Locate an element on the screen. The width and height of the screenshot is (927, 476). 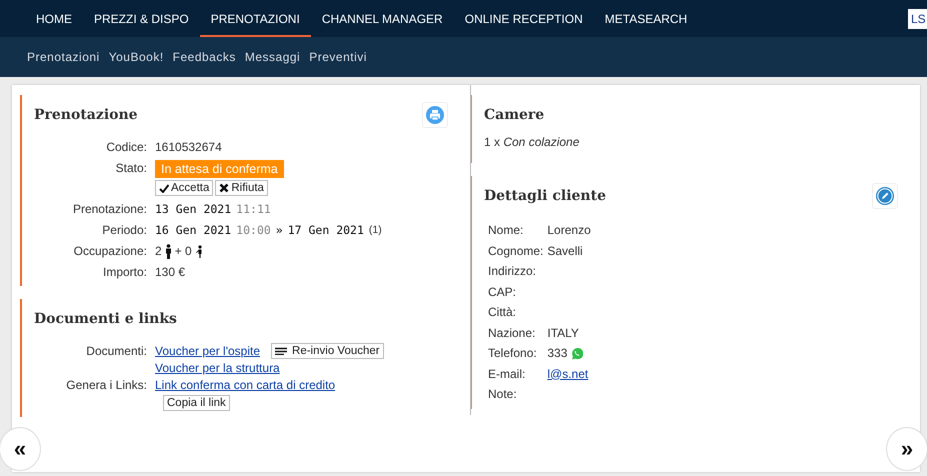
time-text: 10:00 is located at coordinates (253, 230).